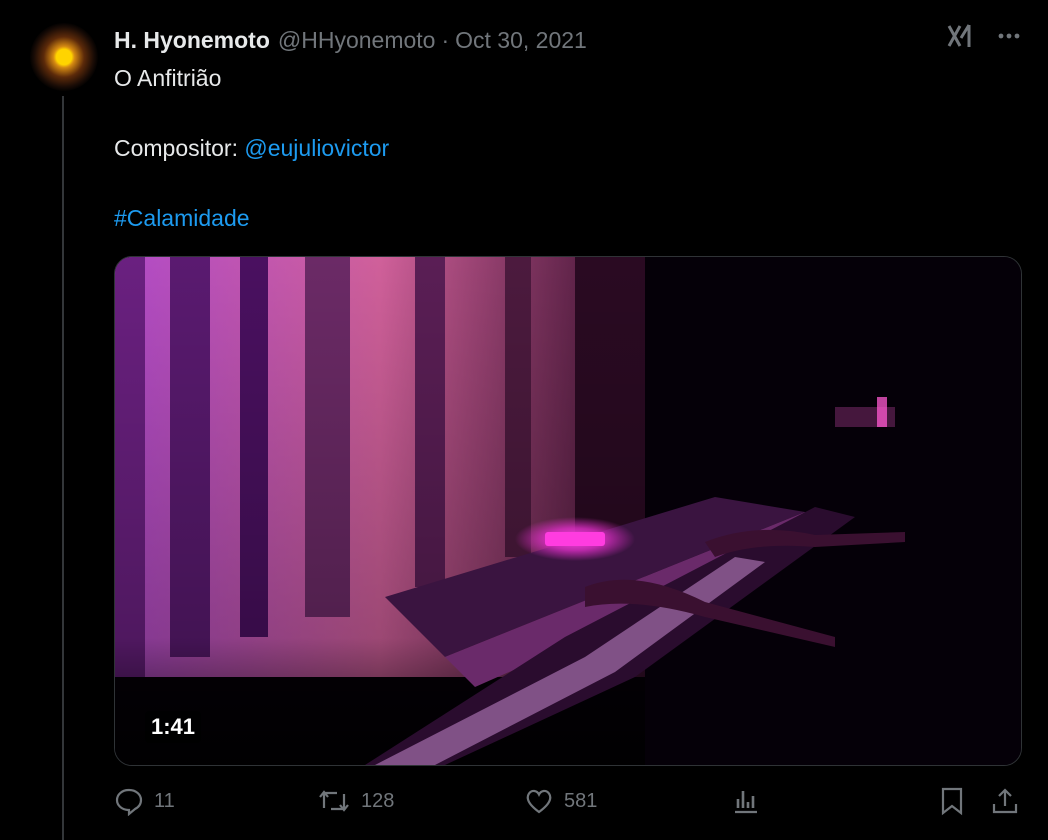 Image resolution: width=1048 pixels, height=840 pixels. I want to click on share-icon, so click(1005, 801).